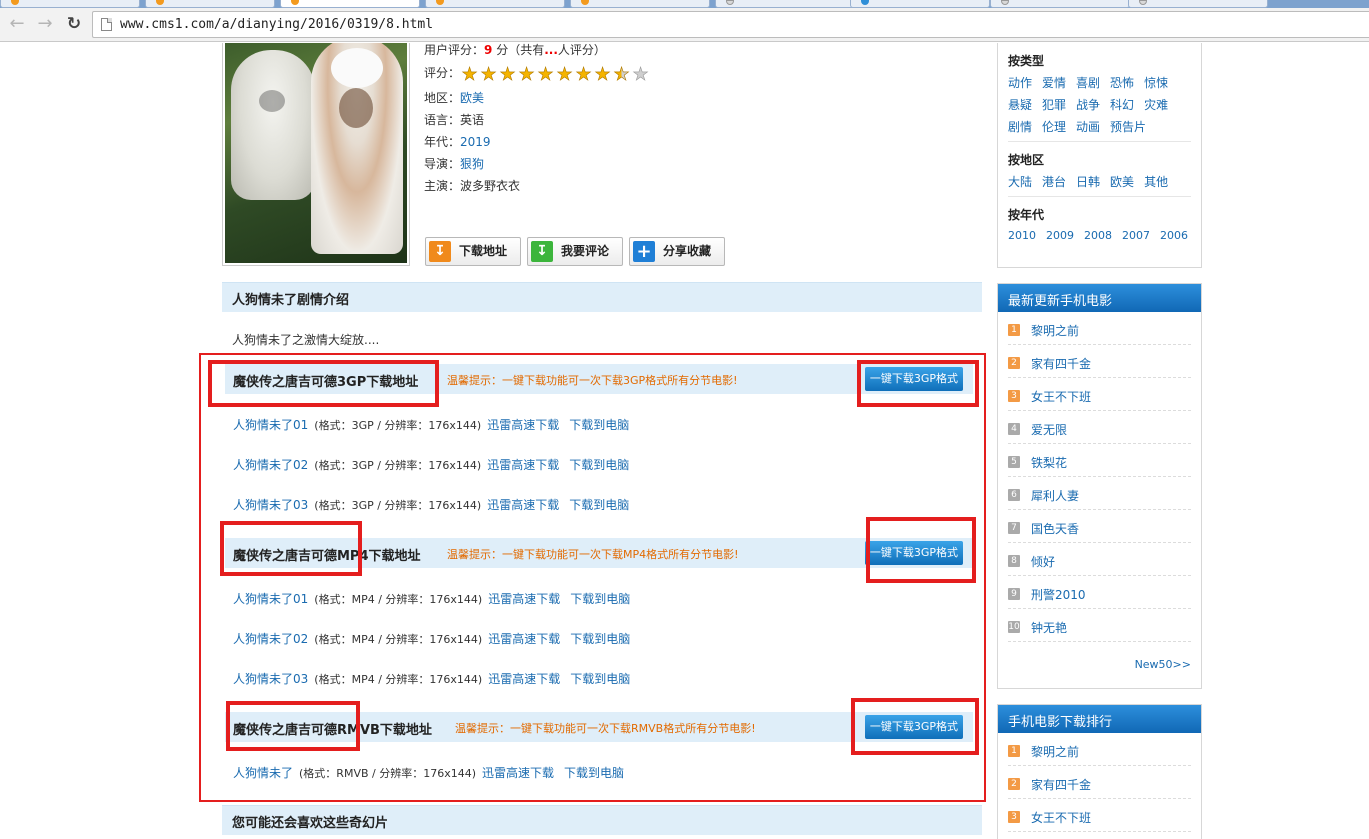 This screenshot has height=839, width=1369. What do you see at coordinates (1054, 127) in the screenshot?
I see `type-link: 伦理` at bounding box center [1054, 127].